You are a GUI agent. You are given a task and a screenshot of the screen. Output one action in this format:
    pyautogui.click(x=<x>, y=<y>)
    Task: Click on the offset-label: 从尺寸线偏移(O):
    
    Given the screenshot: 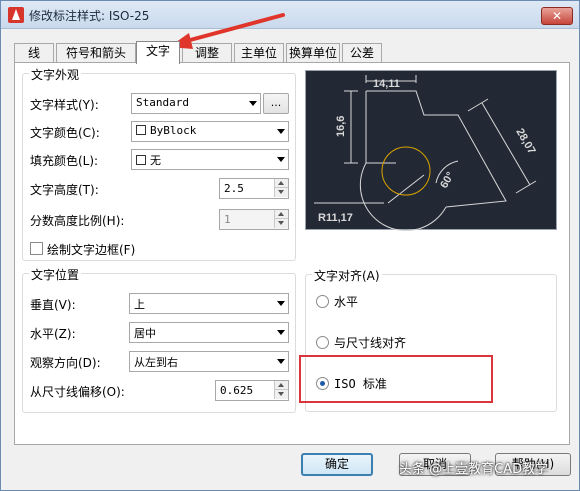 What is the action you would take?
    pyautogui.click(x=77, y=392)
    